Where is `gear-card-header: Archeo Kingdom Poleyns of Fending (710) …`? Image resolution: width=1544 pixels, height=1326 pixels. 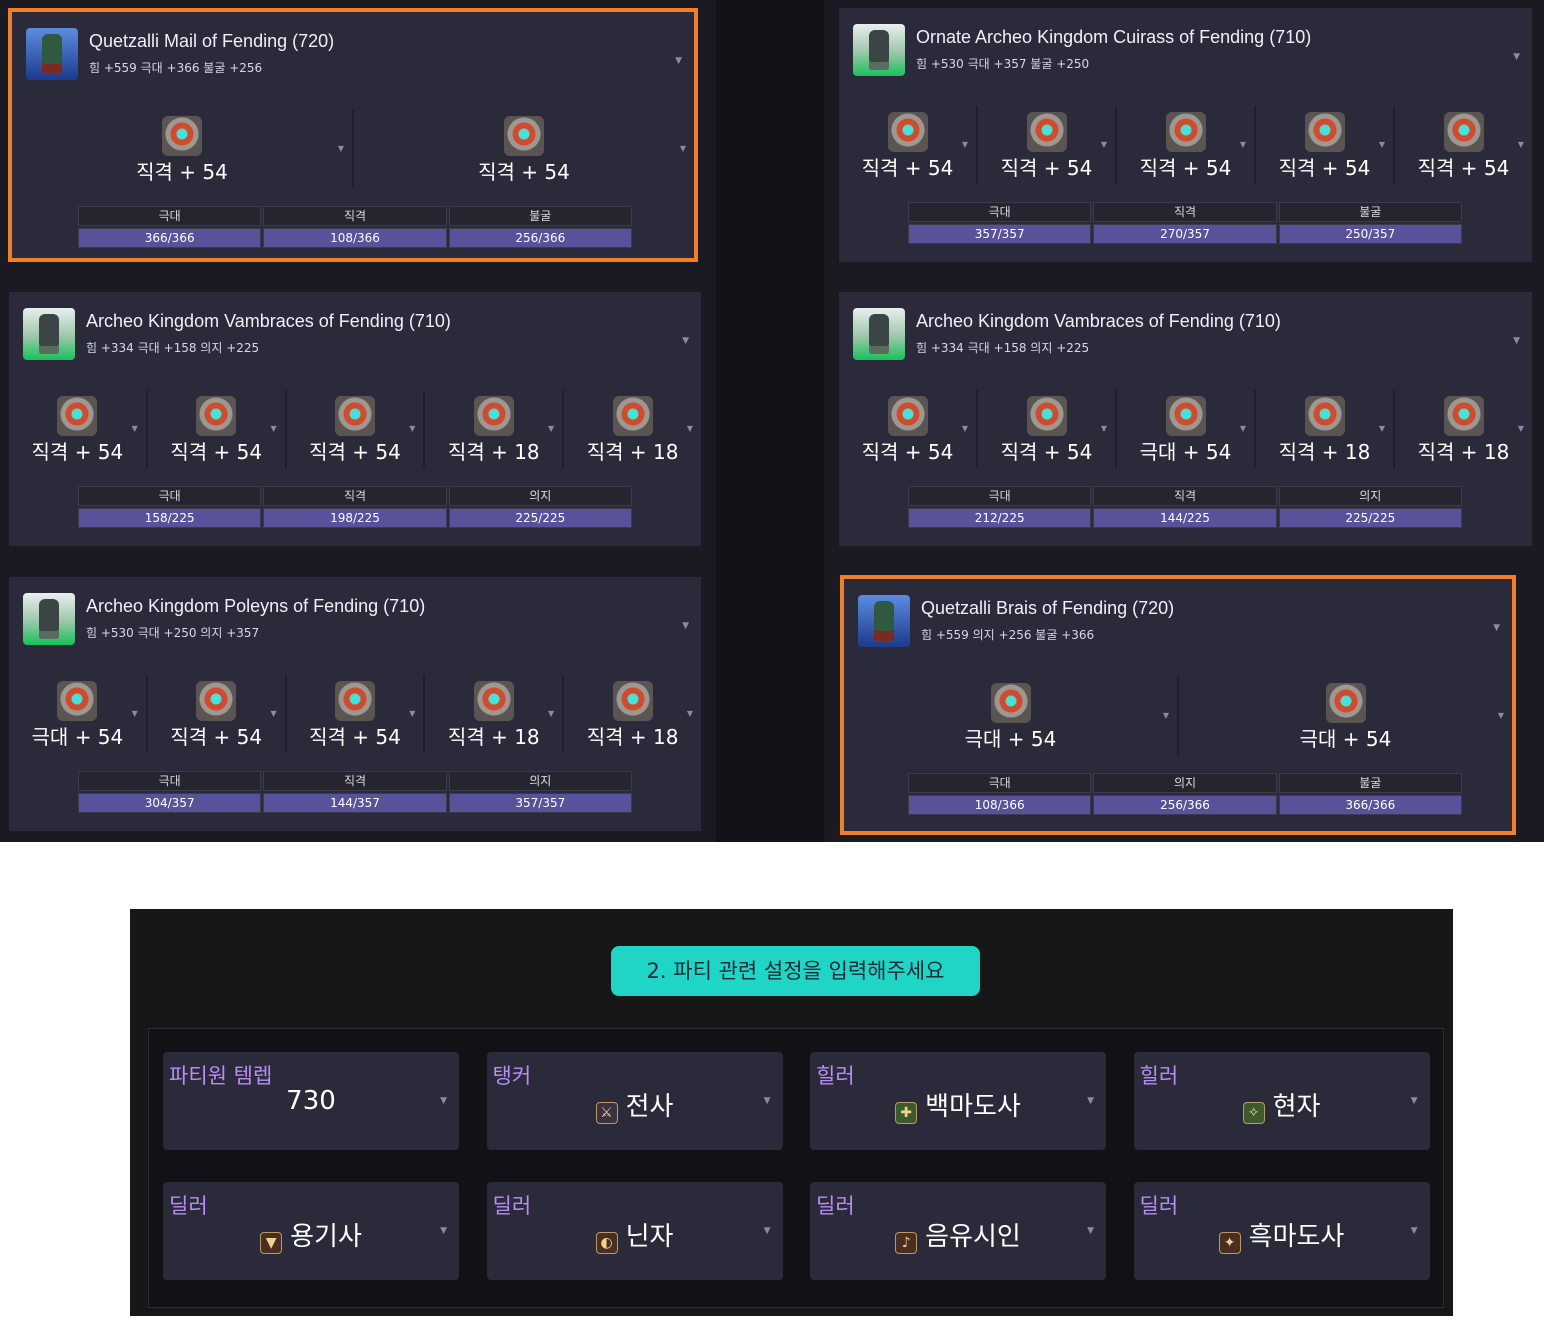 gear-card-header: Archeo Kingdom Poleyns of Fending (710) … is located at coordinates (355, 625).